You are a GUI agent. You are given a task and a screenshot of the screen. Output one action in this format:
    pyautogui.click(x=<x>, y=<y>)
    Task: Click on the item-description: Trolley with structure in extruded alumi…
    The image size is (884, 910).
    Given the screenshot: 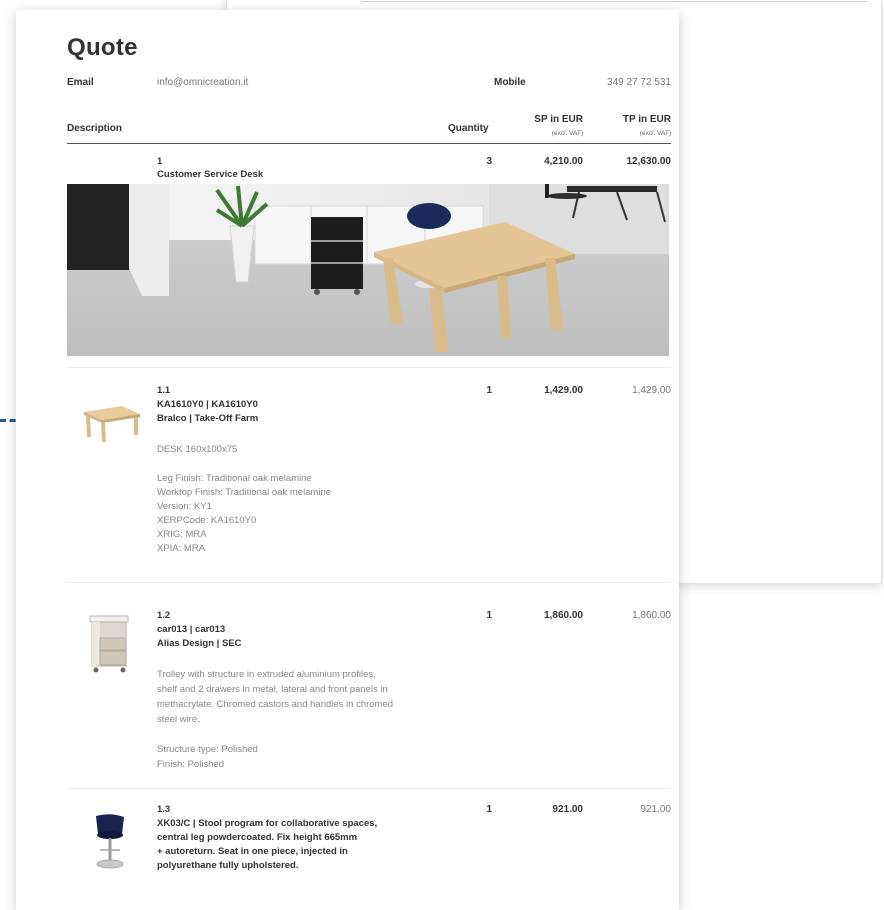 What is the action you would take?
    pyautogui.click(x=266, y=674)
    